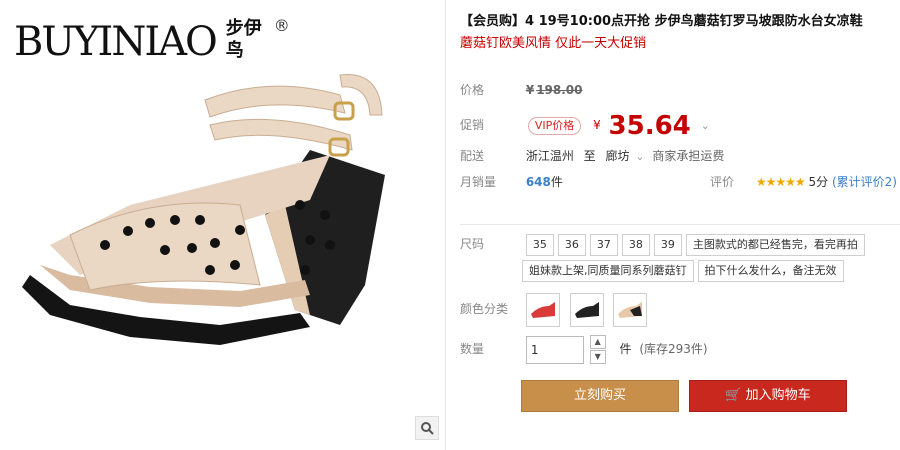 The width and height of the screenshot is (900, 450). What do you see at coordinates (608, 271) in the screenshot?
I see `size-note-option: 姐妹款上架,同质量同系列蘑菇钉` at bounding box center [608, 271].